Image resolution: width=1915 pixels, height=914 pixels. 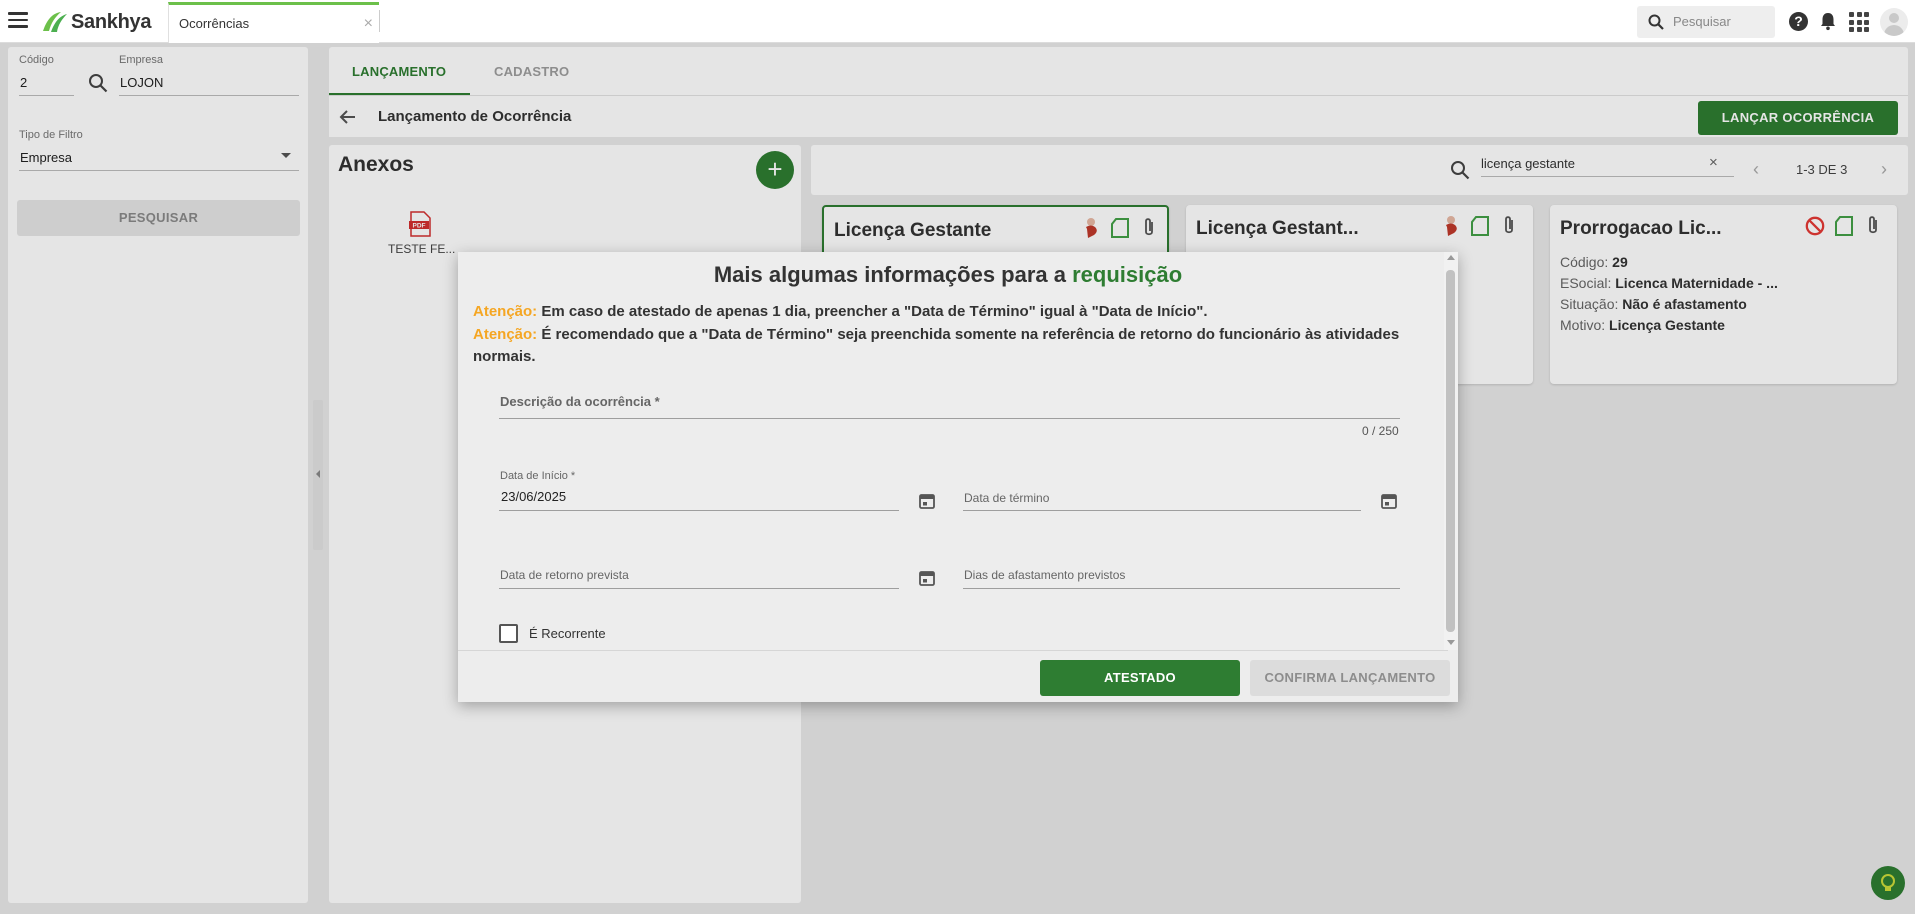 I want to click on global-search-placeholder: Pesquisar, so click(x=1702, y=21).